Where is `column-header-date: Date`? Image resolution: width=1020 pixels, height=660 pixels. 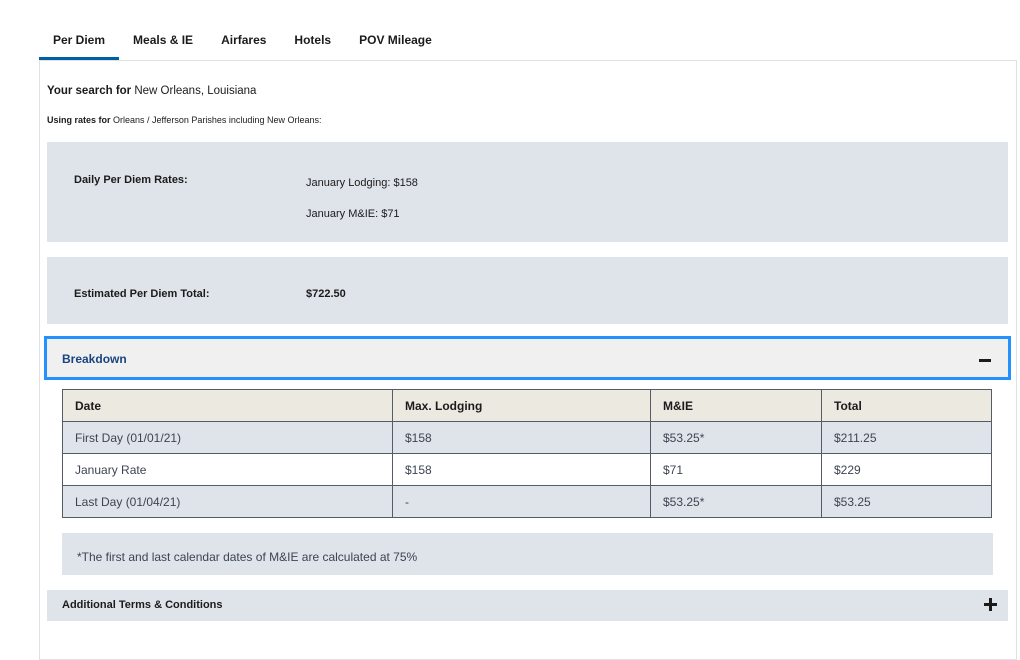
column-header-date: Date is located at coordinates (227, 405).